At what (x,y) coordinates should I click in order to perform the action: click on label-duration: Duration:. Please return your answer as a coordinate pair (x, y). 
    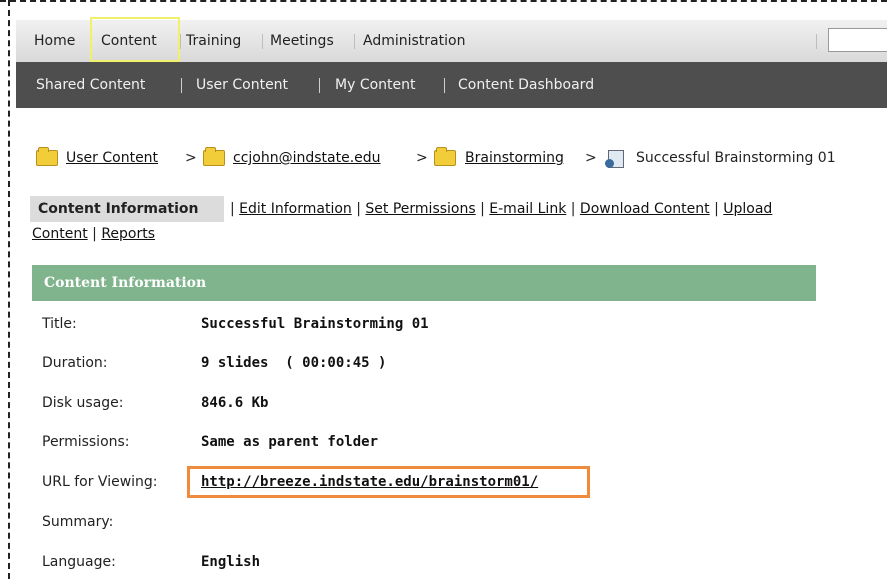
    Looking at the image, I should click on (75, 363).